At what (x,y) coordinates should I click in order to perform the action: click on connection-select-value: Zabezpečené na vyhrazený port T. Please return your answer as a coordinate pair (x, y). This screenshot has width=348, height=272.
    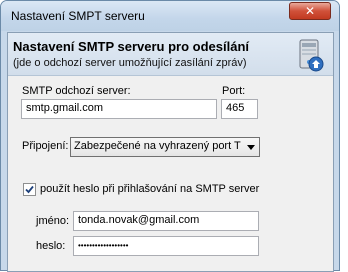
    Looking at the image, I should click on (157, 146).